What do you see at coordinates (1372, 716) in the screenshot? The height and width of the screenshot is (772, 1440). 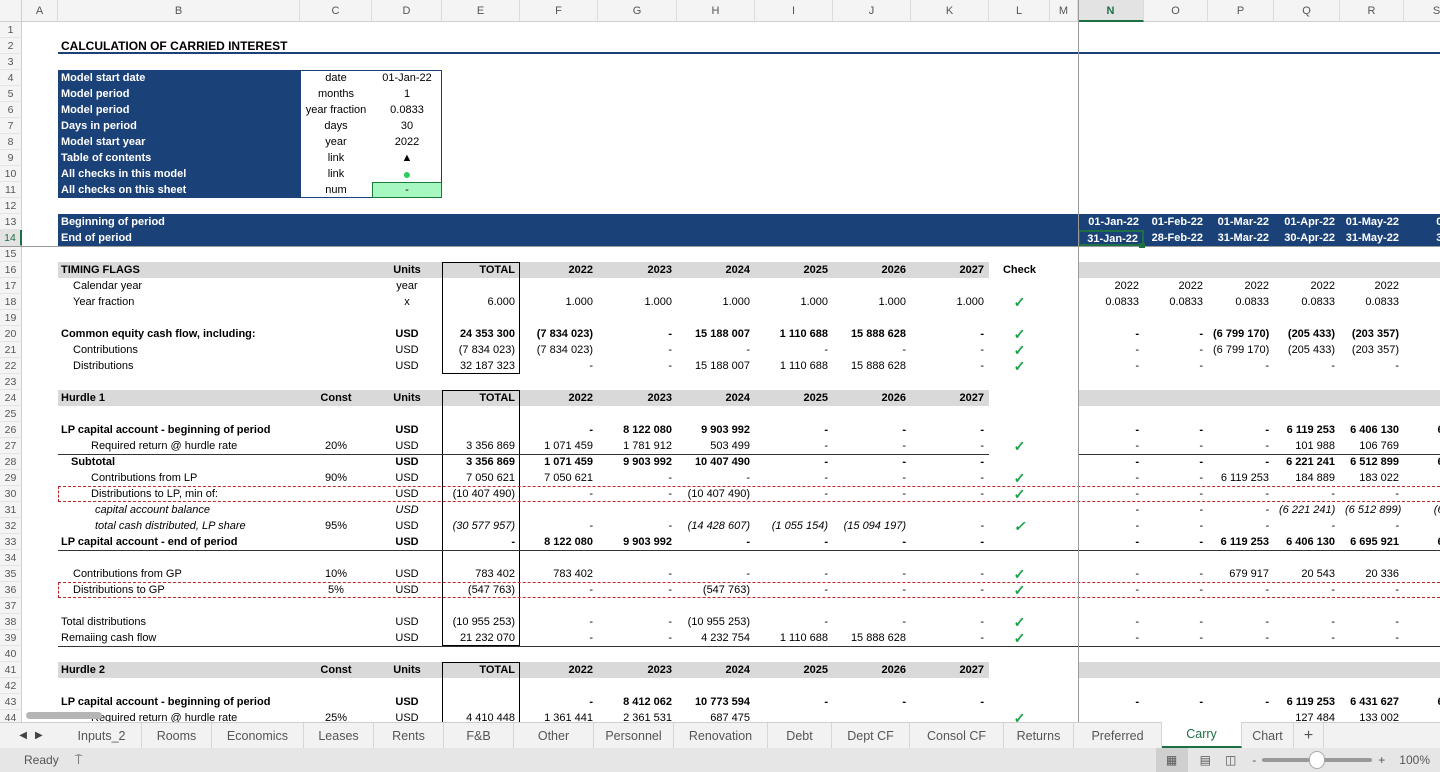 I see `cell-r44: 133 002` at bounding box center [1372, 716].